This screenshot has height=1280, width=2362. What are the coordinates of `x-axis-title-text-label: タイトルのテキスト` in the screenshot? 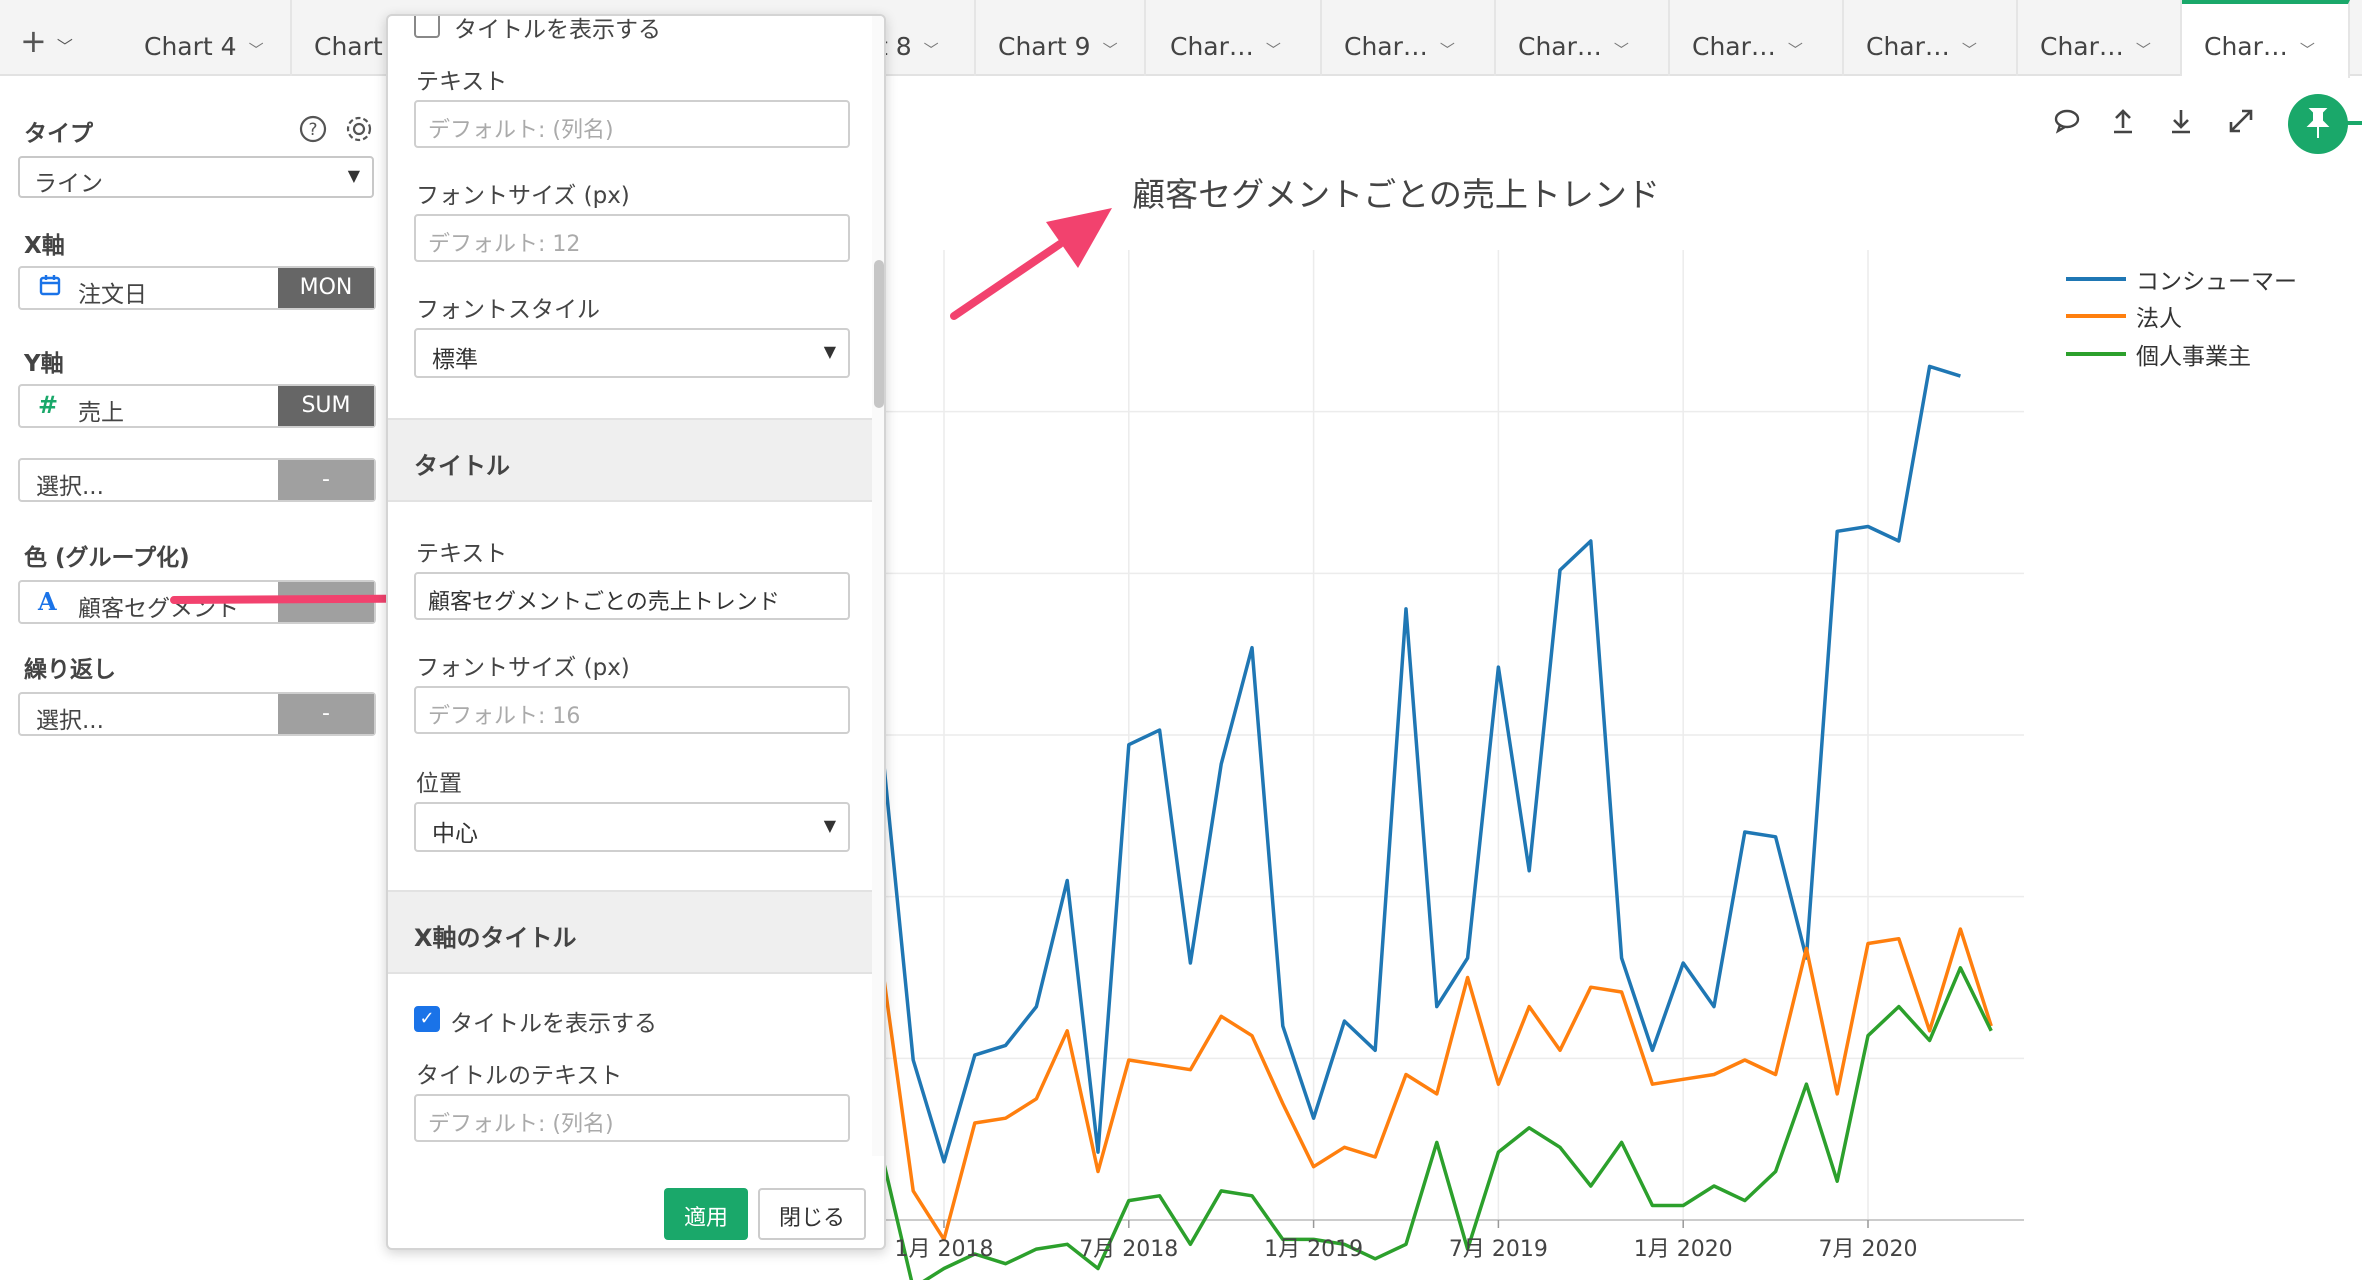 It's located at (519, 1076).